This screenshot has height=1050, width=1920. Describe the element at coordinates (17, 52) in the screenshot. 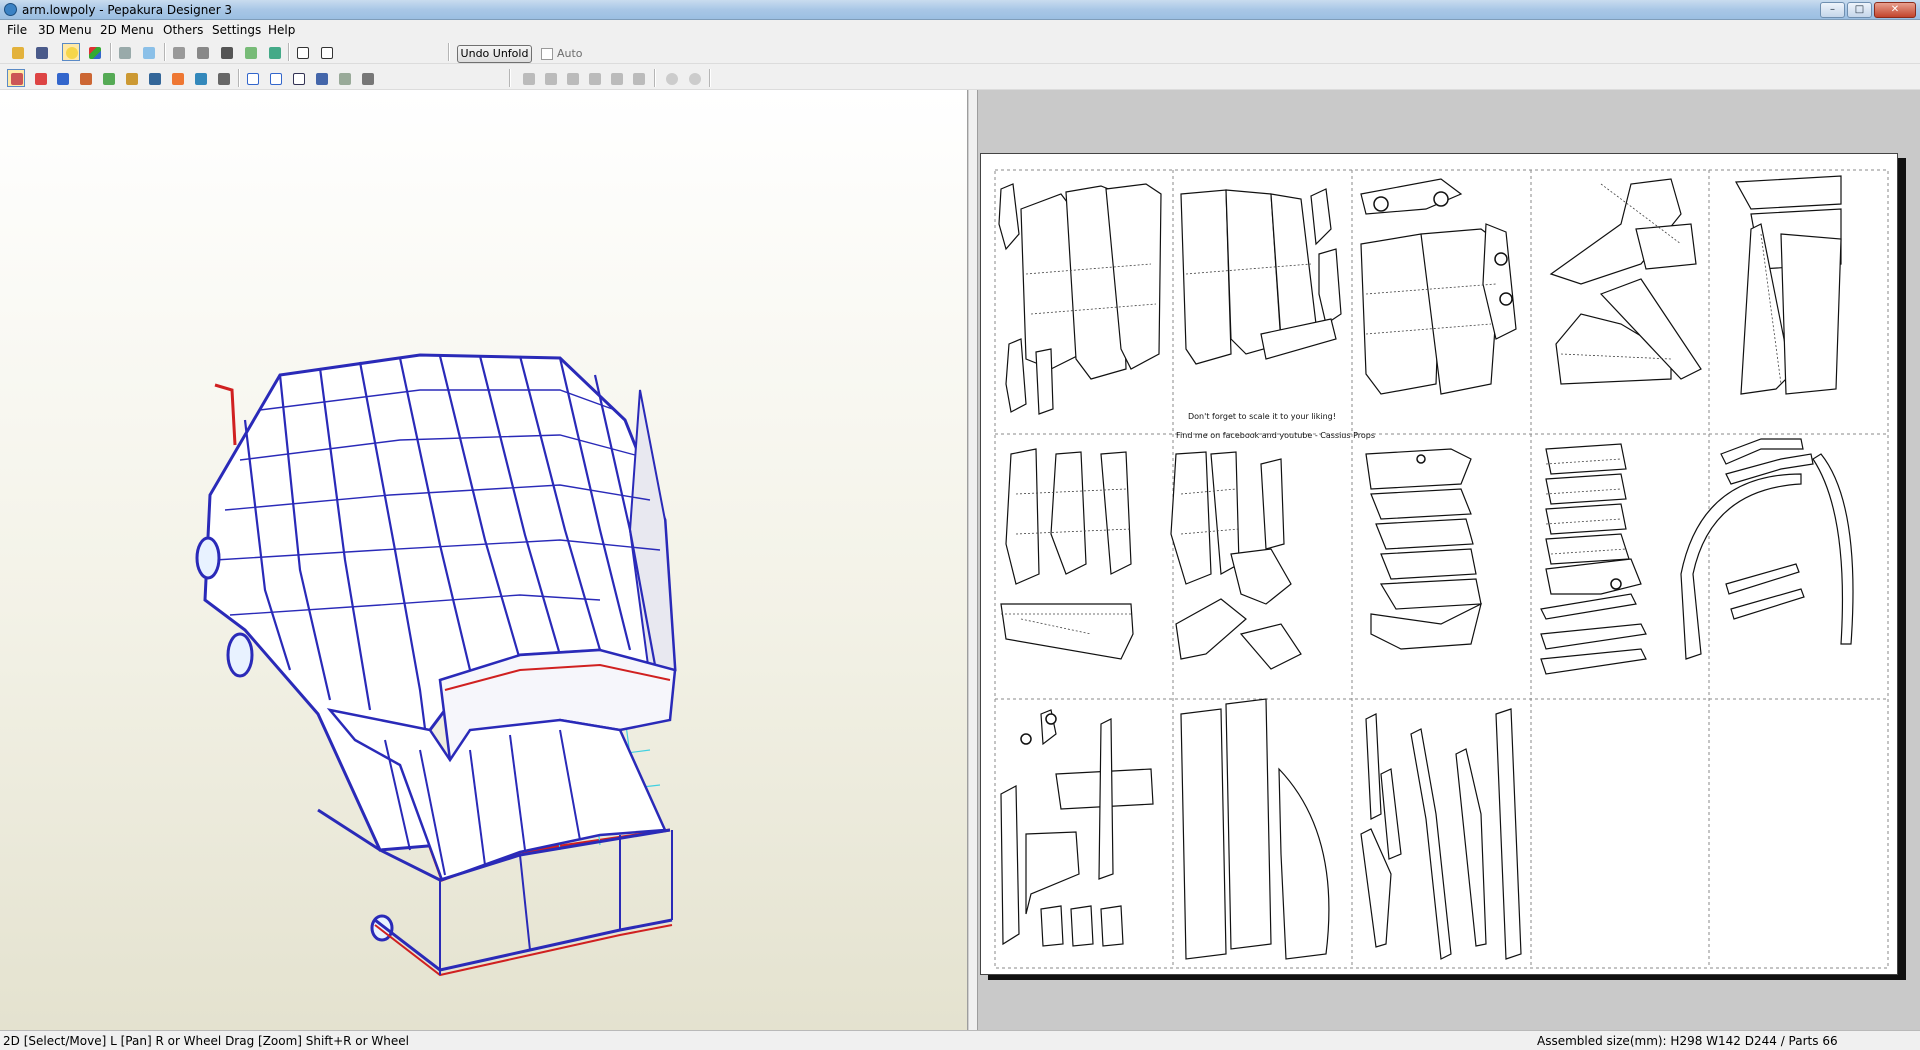

I see `open-icon` at that location.